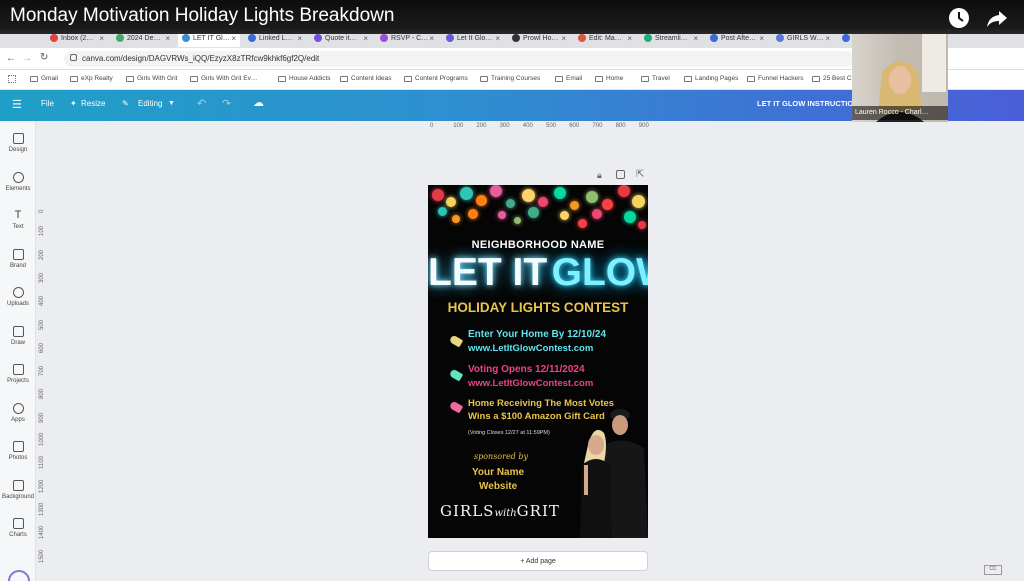 This screenshot has width=1024, height=581. What do you see at coordinates (609, 78) in the screenshot?
I see `bookmark-item: Home` at bounding box center [609, 78].